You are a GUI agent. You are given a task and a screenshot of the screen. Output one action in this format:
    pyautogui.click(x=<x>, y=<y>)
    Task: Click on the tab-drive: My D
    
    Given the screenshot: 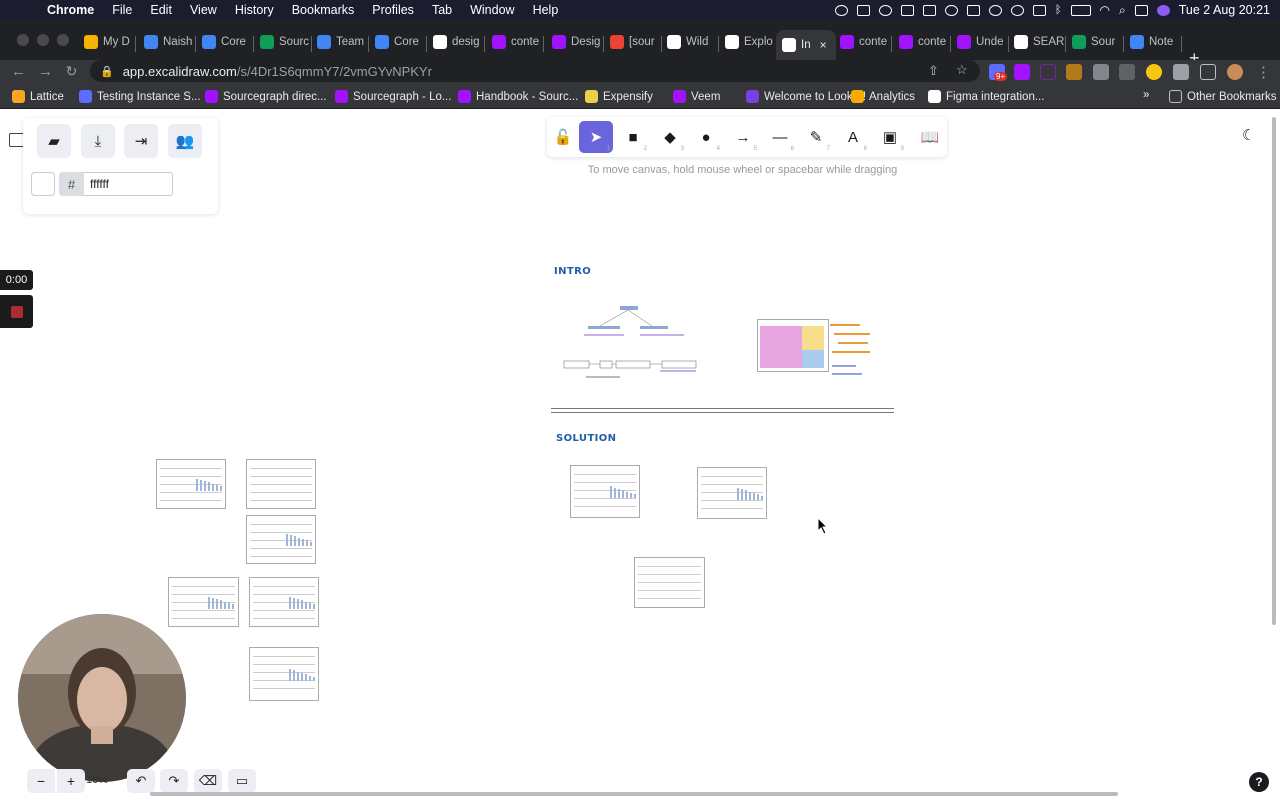 What is the action you would take?
    pyautogui.click(x=106, y=42)
    